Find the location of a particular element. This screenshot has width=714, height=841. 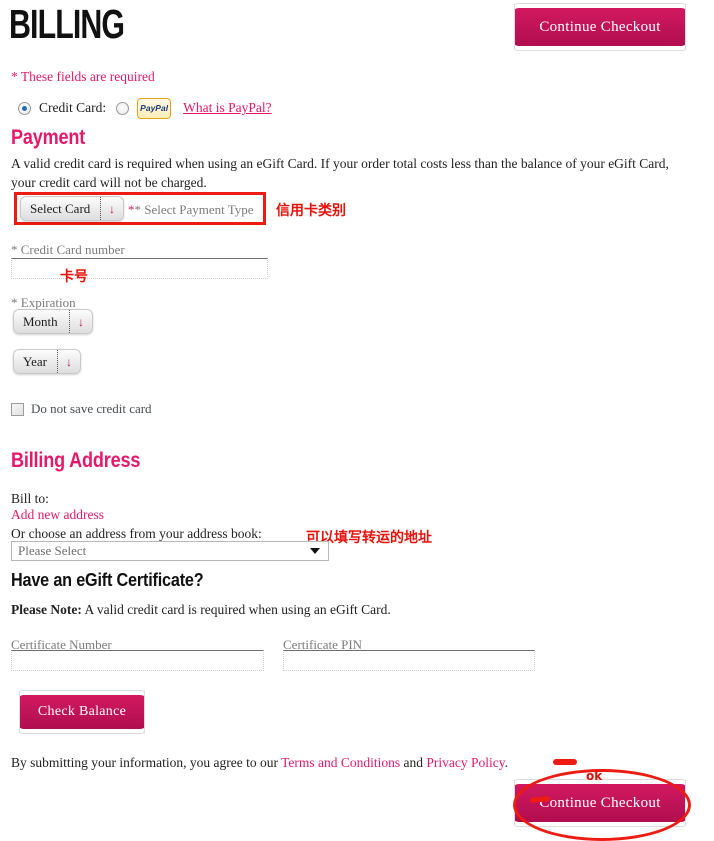

certificate-number-input is located at coordinates (137, 660).